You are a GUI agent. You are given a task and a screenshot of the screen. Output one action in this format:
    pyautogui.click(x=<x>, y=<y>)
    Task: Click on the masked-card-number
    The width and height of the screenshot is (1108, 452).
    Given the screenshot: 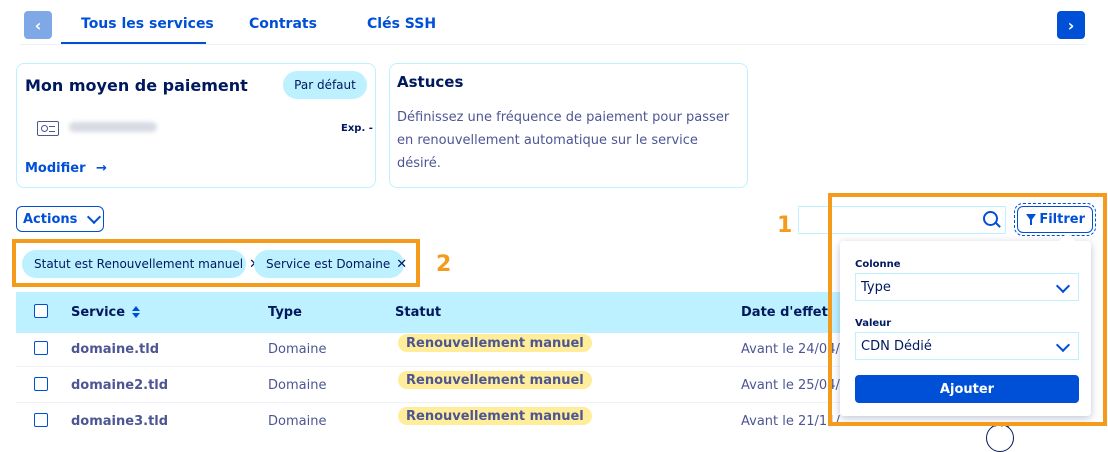 What is the action you would take?
    pyautogui.click(x=113, y=127)
    